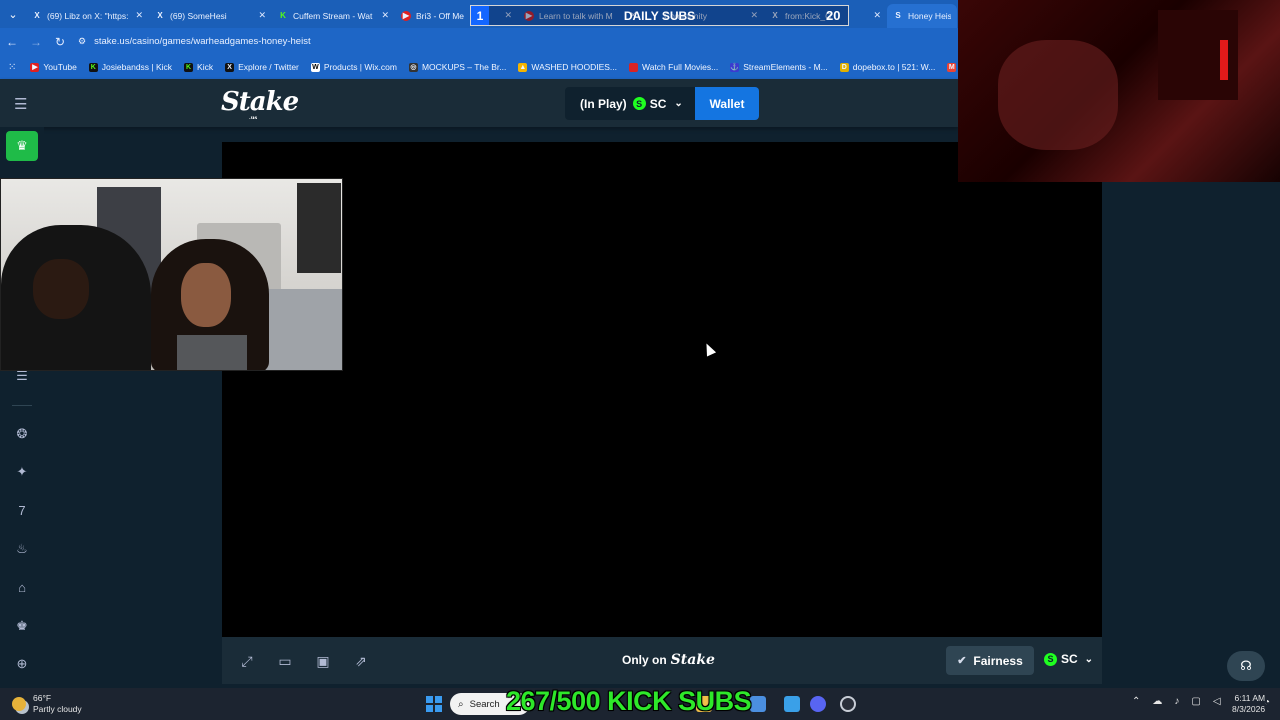 The width and height of the screenshot is (1280, 720). What do you see at coordinates (998, 660) in the screenshot?
I see `fairness-label: Fairness` at bounding box center [998, 660].